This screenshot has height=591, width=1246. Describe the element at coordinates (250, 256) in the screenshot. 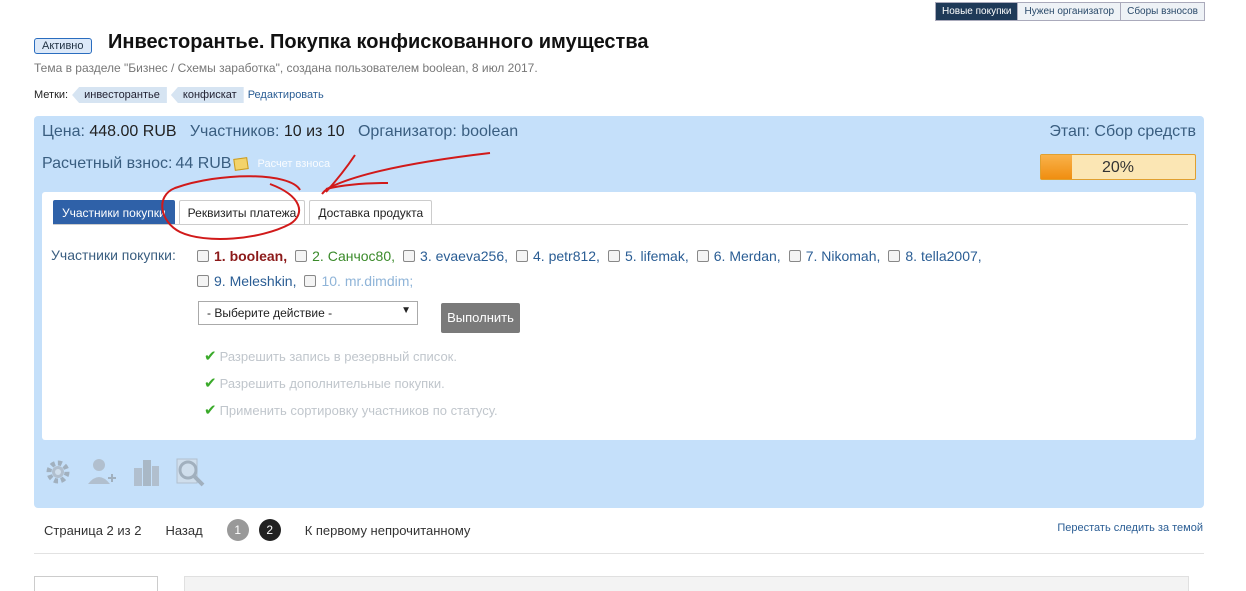

I see `member-link: 1. boolean,` at that location.